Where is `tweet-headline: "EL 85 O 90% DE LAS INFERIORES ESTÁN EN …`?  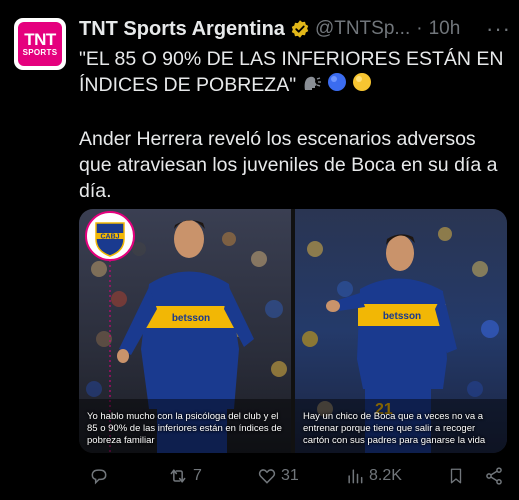 tweet-headline: "EL 85 O 90% DE LAS INFERIORES ESTÁN EN … is located at coordinates (291, 72).